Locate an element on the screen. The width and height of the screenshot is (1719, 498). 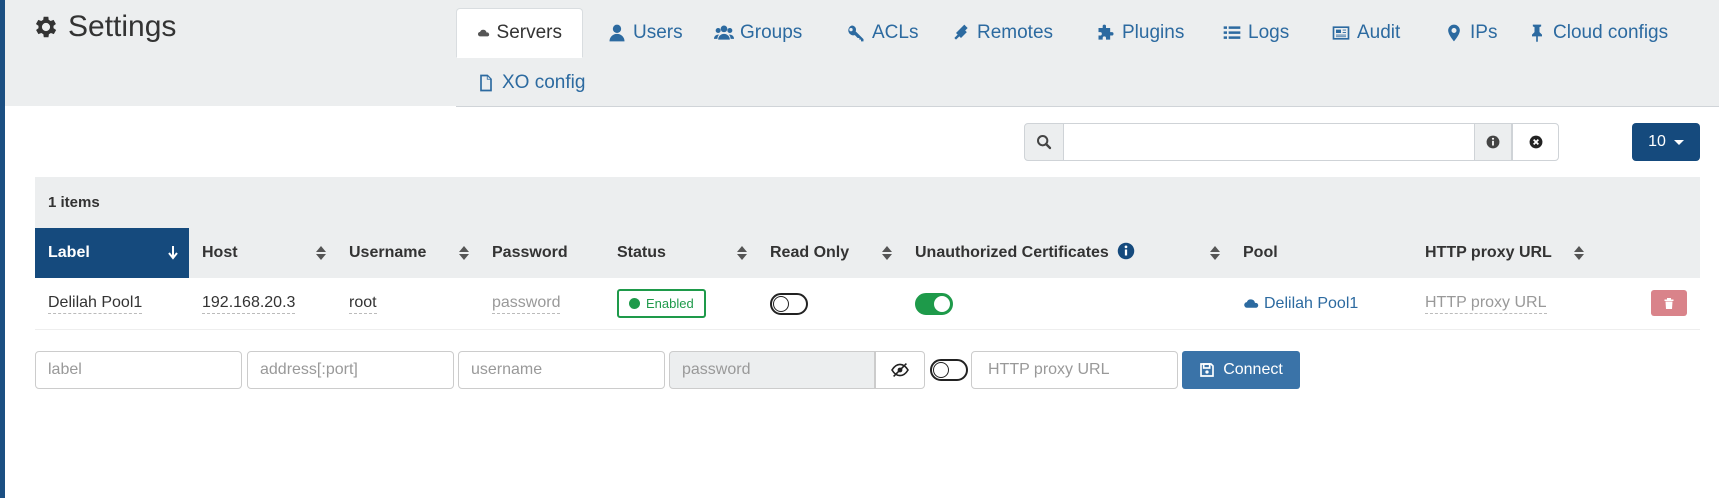
column-unauthorized-certificates: Unauthorized Certificates is located at coordinates (1066, 253).